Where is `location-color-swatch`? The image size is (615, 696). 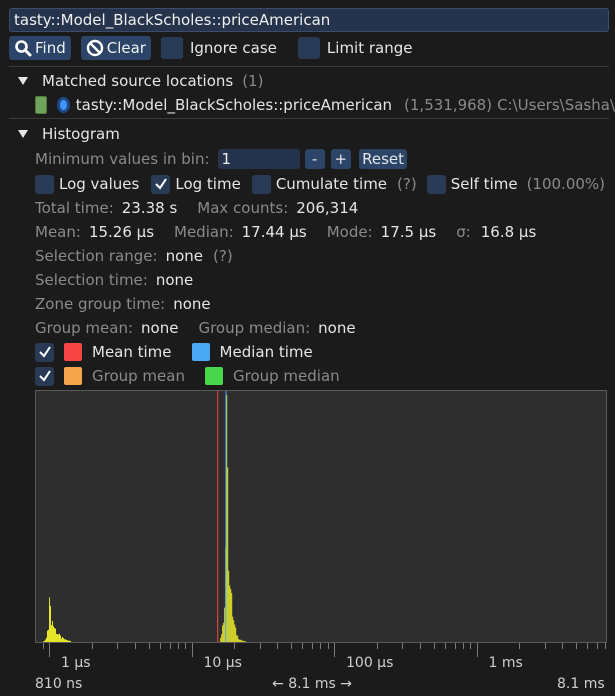 location-color-swatch is located at coordinates (41, 105).